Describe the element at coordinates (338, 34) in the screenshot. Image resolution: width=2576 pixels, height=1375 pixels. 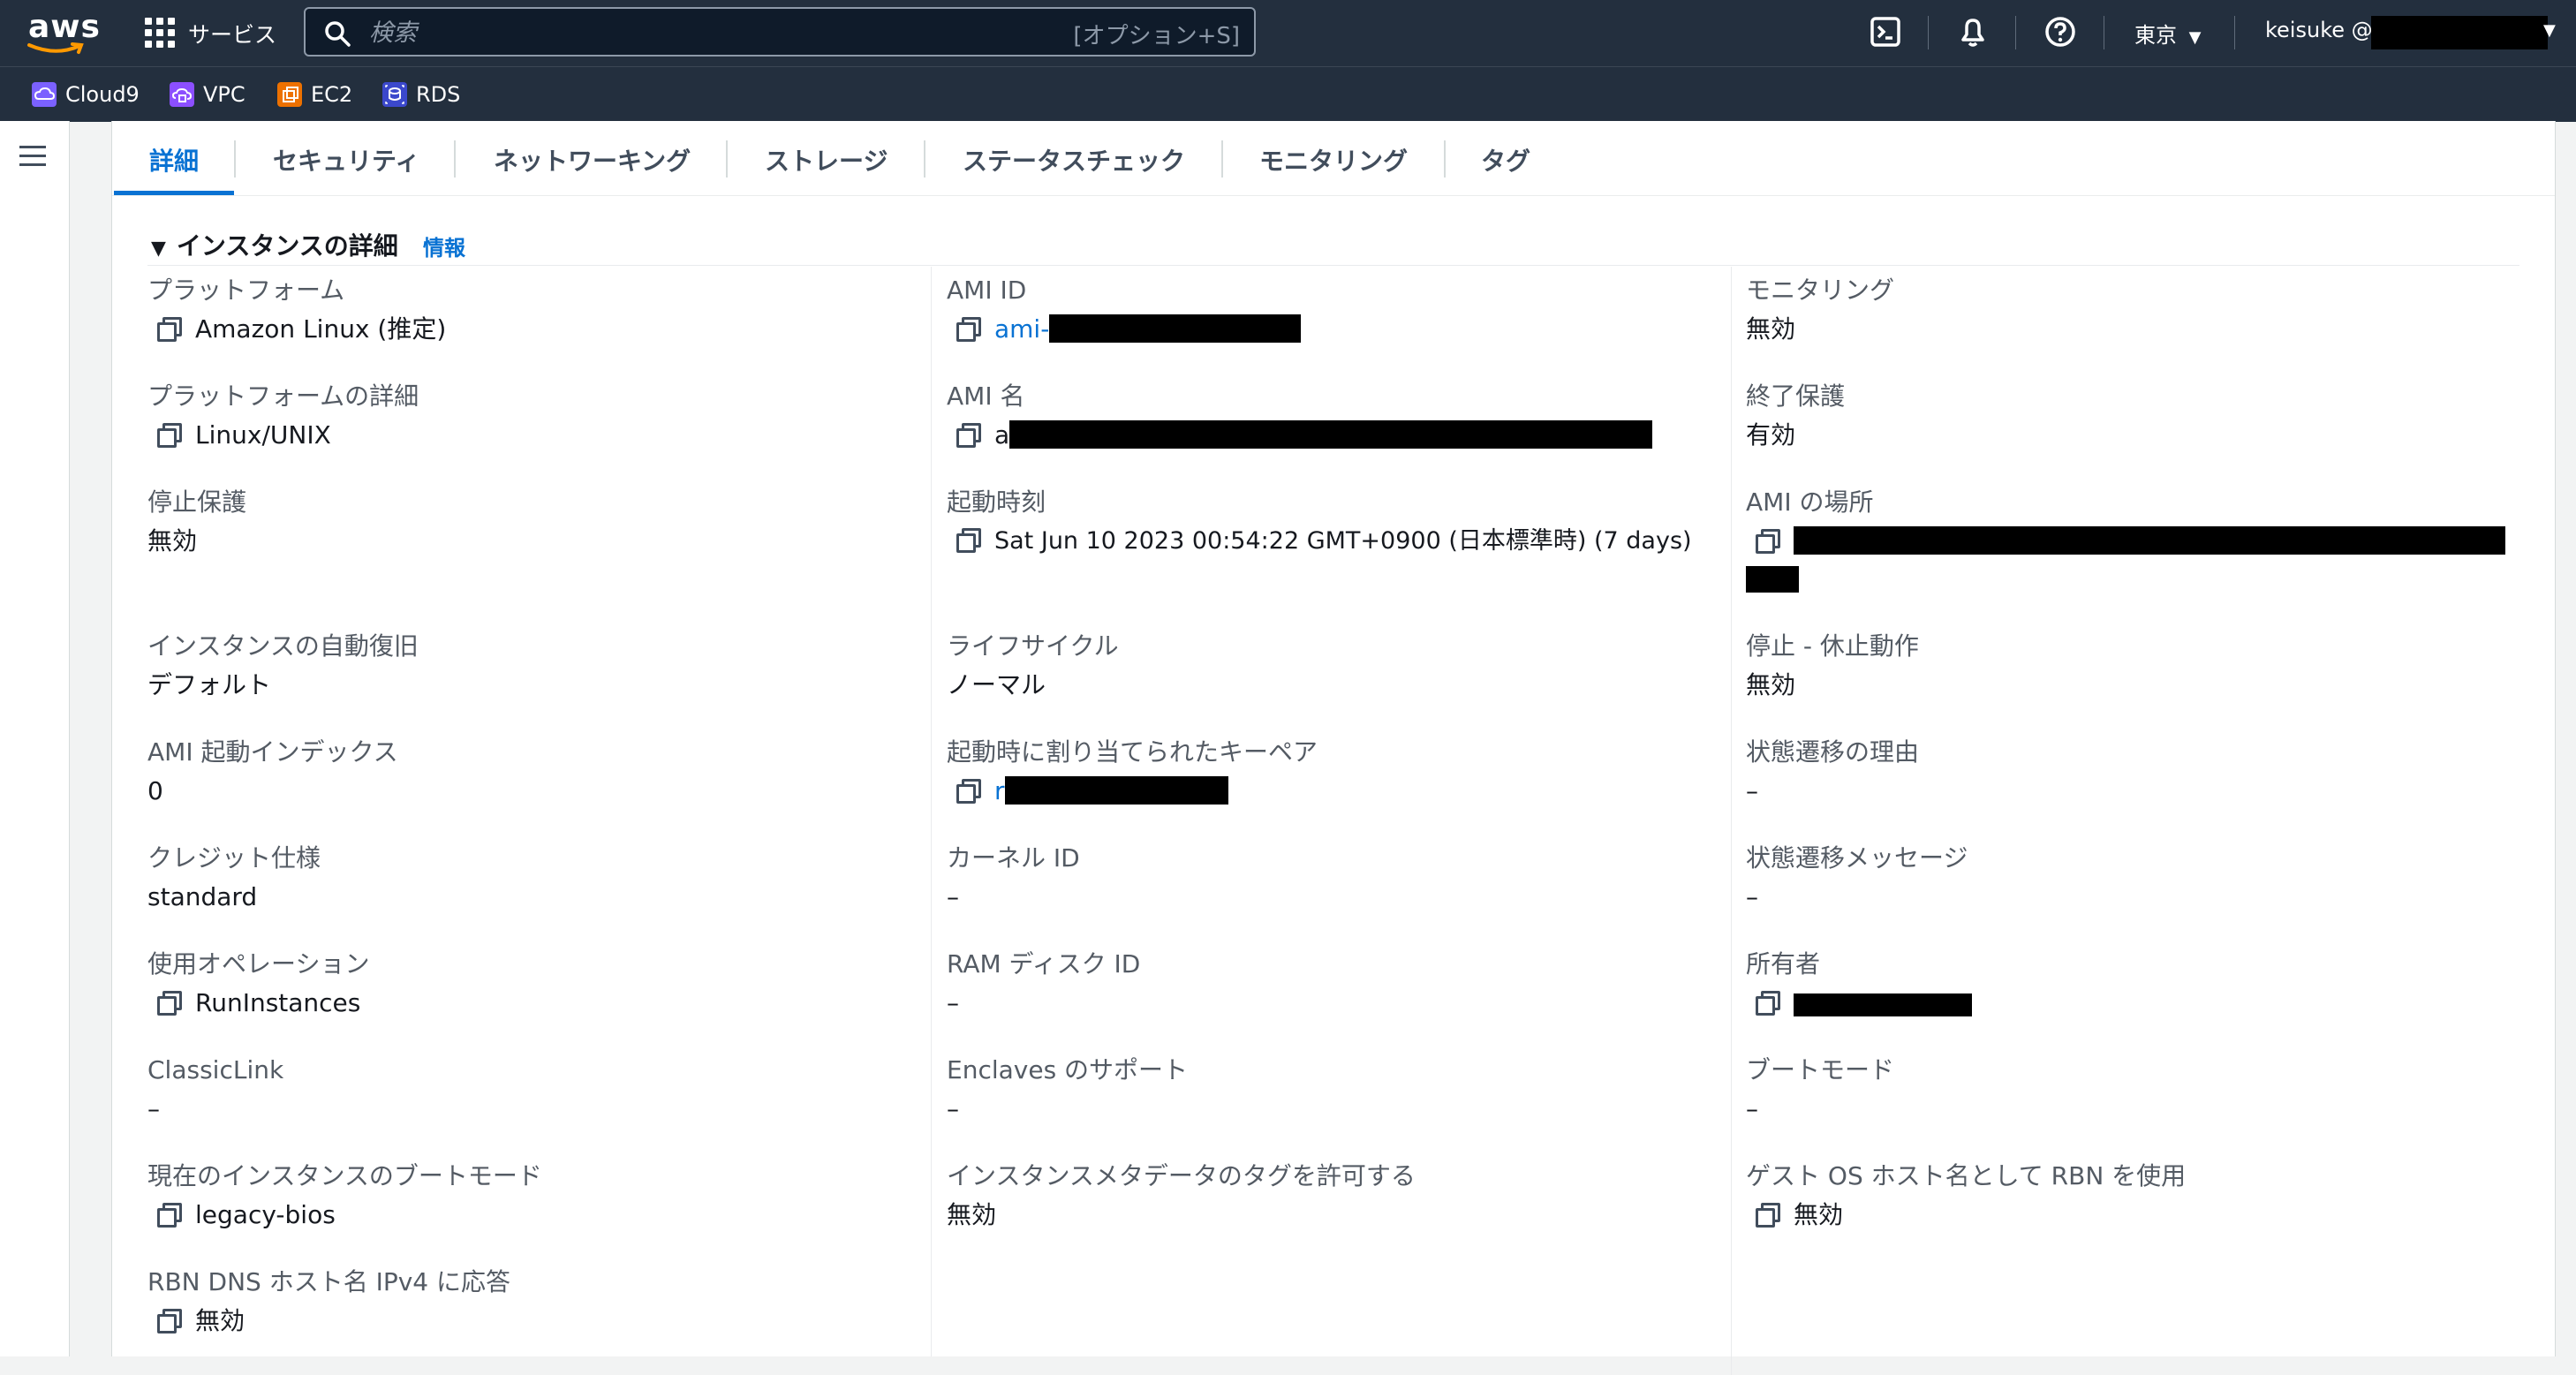
I see `search-icon` at that location.